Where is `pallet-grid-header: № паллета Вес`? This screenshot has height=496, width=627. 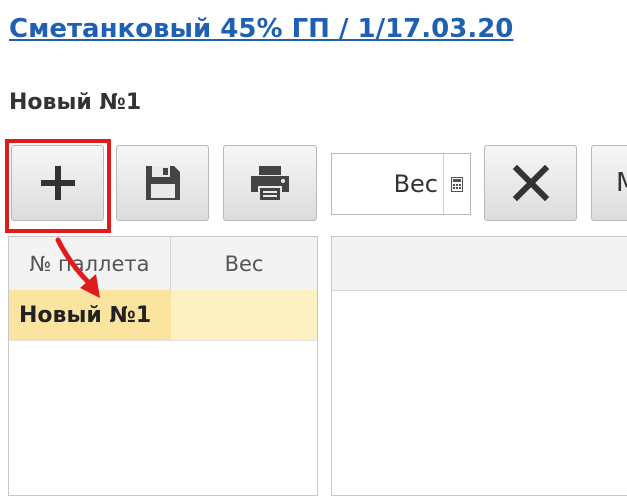
pallet-grid-header: № паллета Вес is located at coordinates (163, 264).